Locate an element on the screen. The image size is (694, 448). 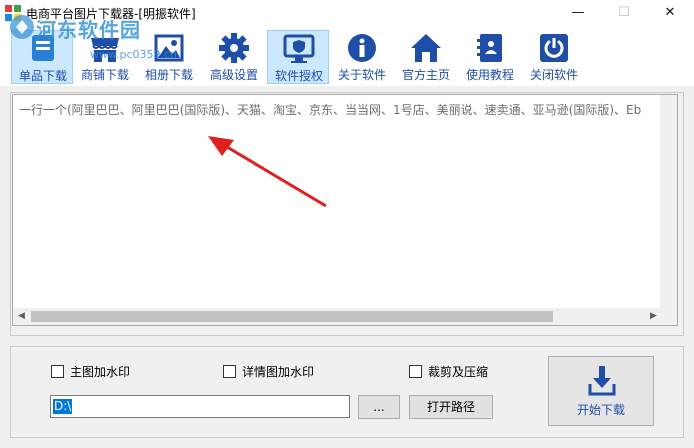
info-icon is located at coordinates (362, 48).